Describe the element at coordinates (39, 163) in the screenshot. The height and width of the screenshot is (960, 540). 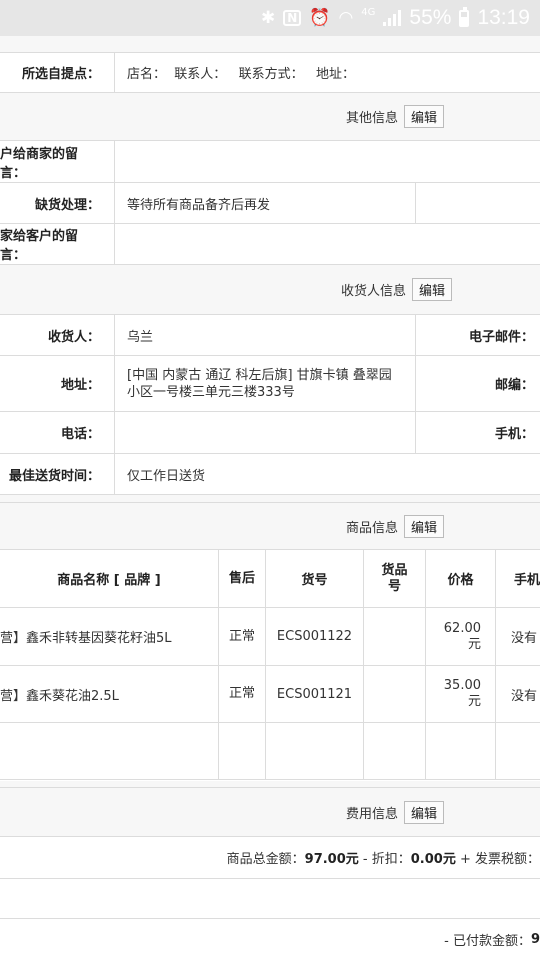
I see `customer-message-label: 户给商家的留言：` at that location.